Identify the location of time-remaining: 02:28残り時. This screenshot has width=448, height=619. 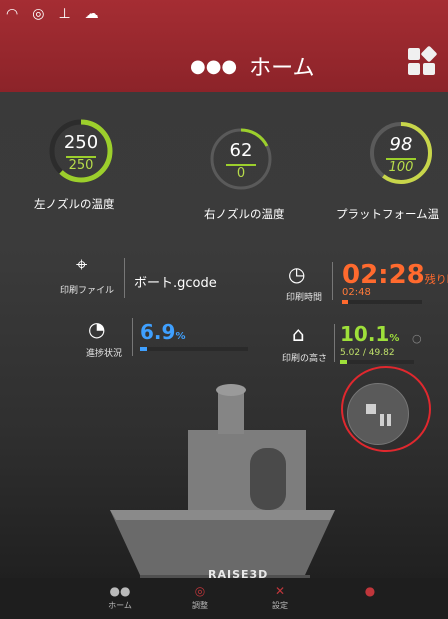
(395, 275).